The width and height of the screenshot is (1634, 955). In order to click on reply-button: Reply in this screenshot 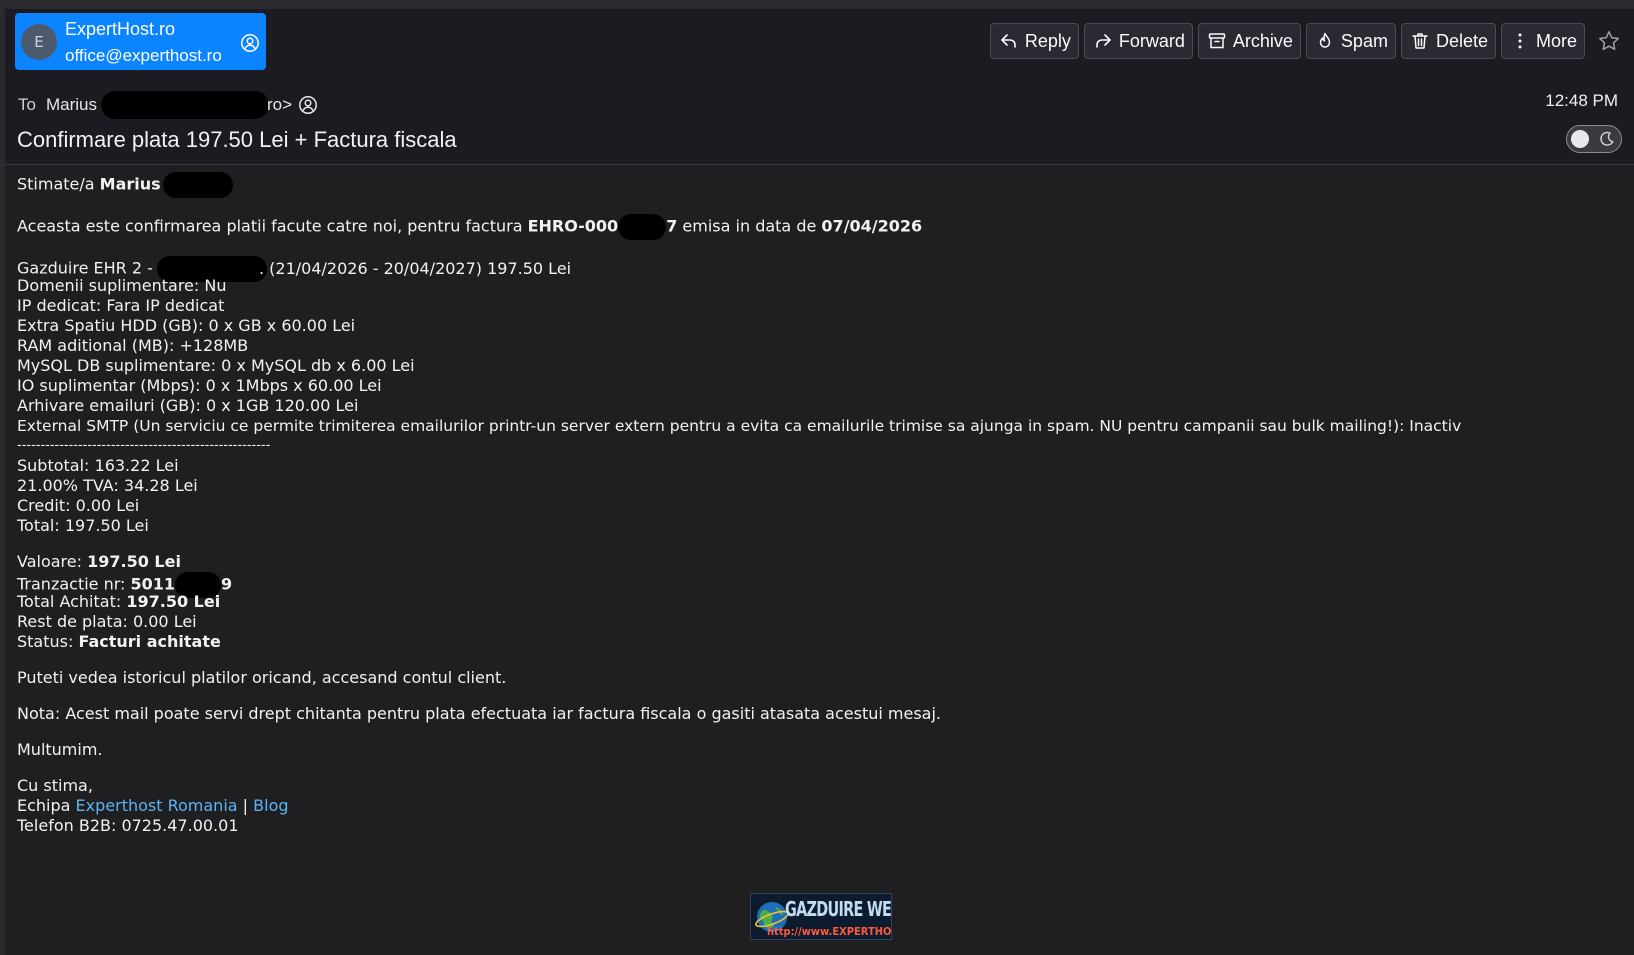, I will do `click(1034, 41)`.